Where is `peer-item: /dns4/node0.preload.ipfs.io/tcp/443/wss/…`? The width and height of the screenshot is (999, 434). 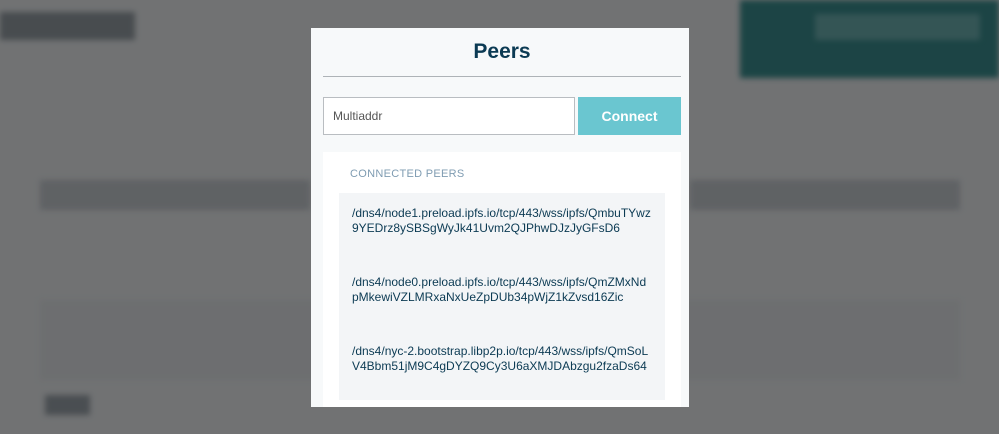
peer-item: /dns4/node0.preload.ipfs.io/tcp/443/wss/… is located at coordinates (502, 296).